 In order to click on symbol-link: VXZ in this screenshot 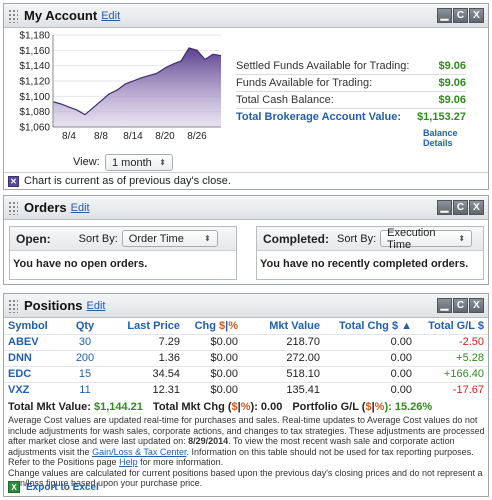, I will do `click(33, 390)`.